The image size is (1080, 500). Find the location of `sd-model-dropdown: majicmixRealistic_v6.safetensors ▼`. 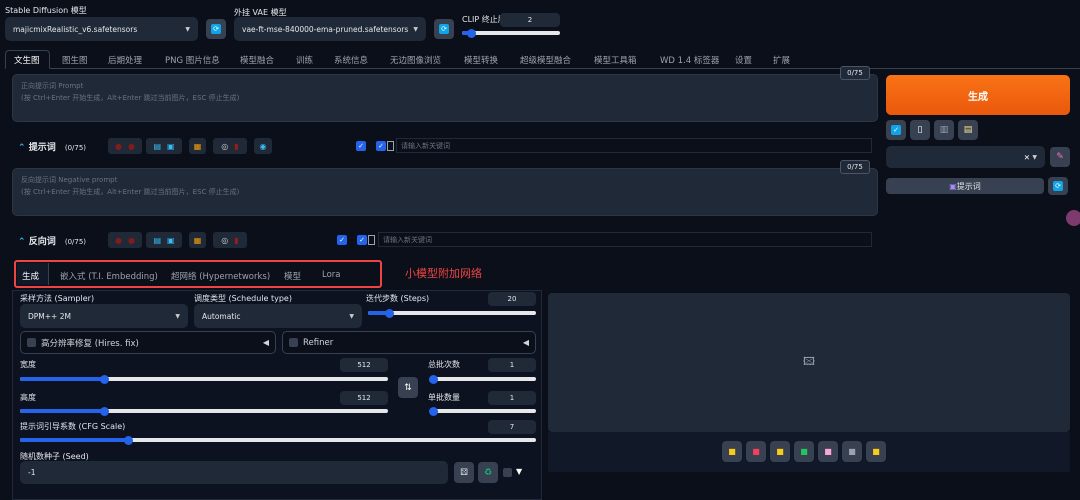

sd-model-dropdown: majicmixRealistic_v6.safetensors ▼ is located at coordinates (101, 29).